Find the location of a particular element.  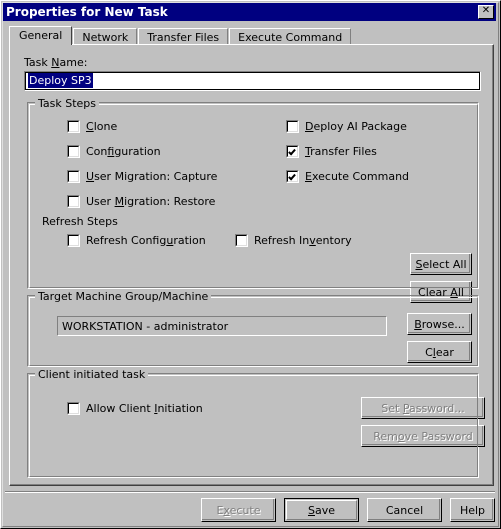

cancel-button: Cancel is located at coordinates (404, 510).